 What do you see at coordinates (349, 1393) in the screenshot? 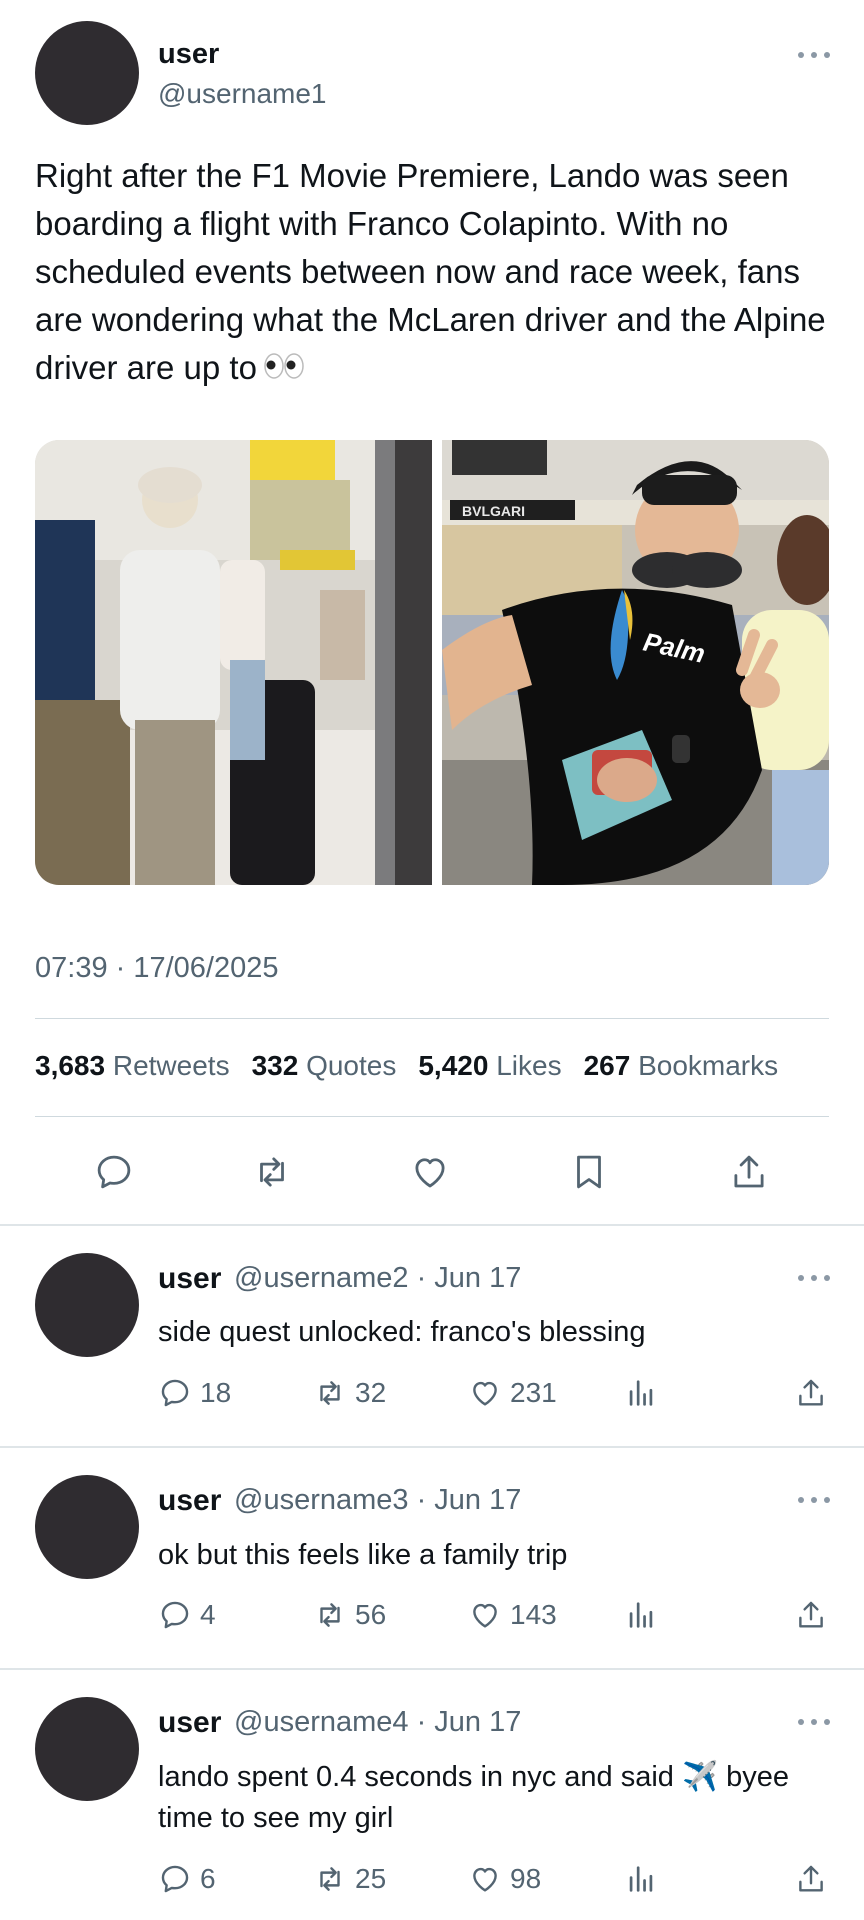
I see `retweet-action: 32` at bounding box center [349, 1393].